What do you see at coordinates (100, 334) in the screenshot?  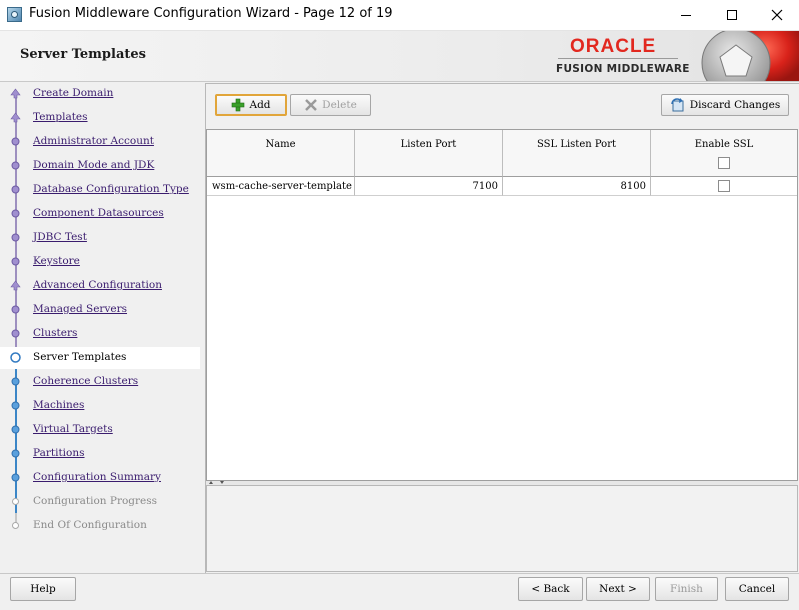 I see `nav-item-clusters: Clusters` at bounding box center [100, 334].